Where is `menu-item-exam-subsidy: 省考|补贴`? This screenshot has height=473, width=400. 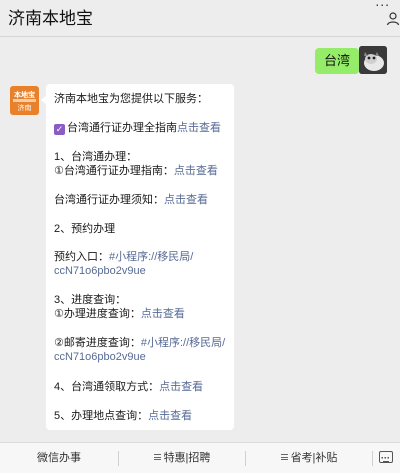 menu-item-exam-subsidy: 省考|补贴 is located at coordinates (309, 458).